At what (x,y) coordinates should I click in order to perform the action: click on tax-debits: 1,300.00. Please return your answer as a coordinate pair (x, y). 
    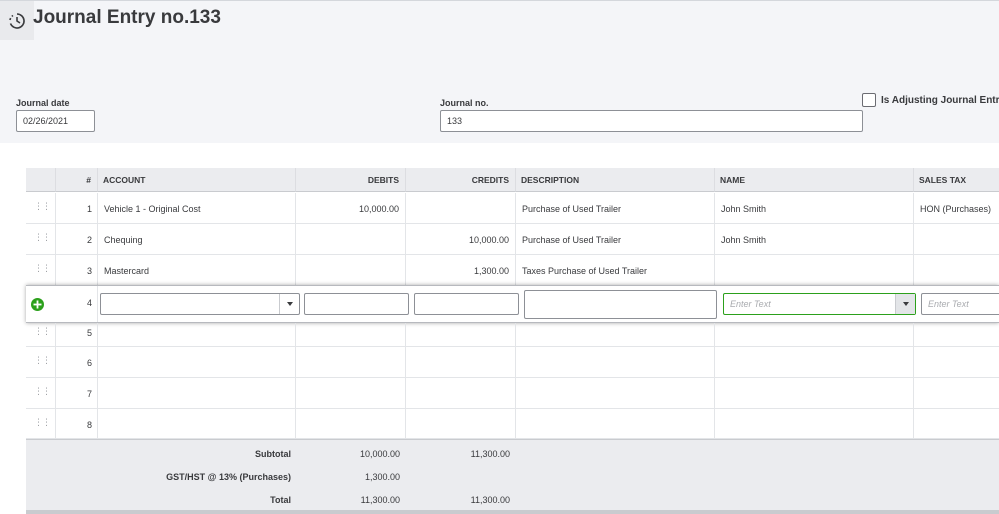
    Looking at the image, I should click on (382, 477).